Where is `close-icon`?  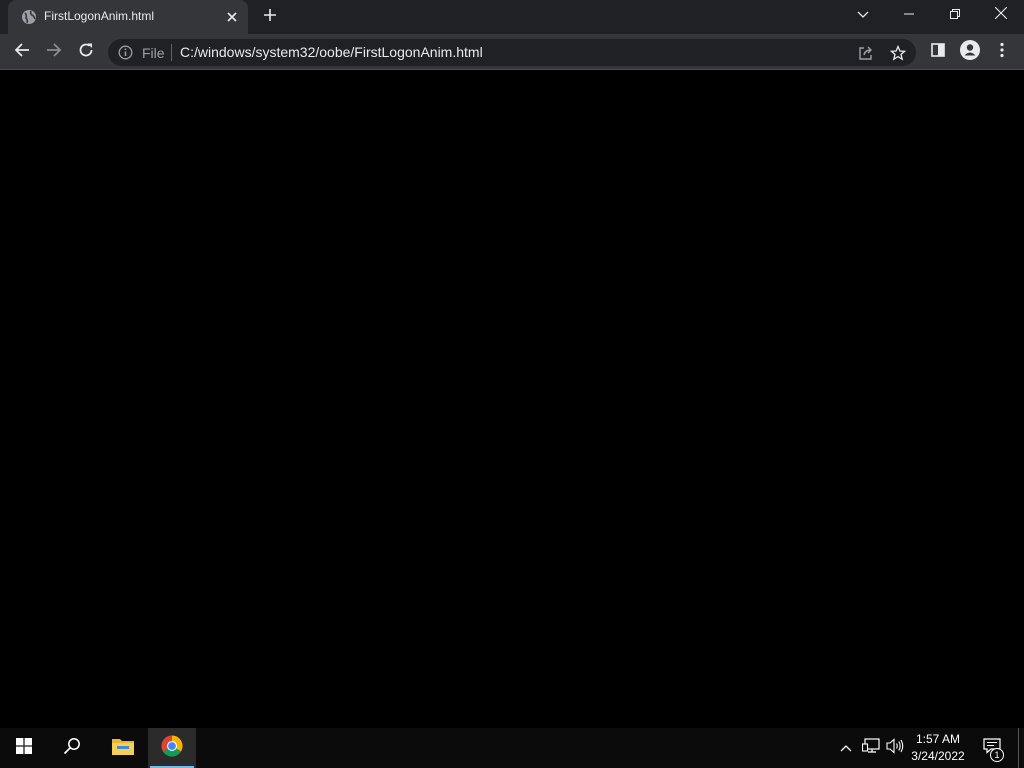 close-icon is located at coordinates (1001, 15).